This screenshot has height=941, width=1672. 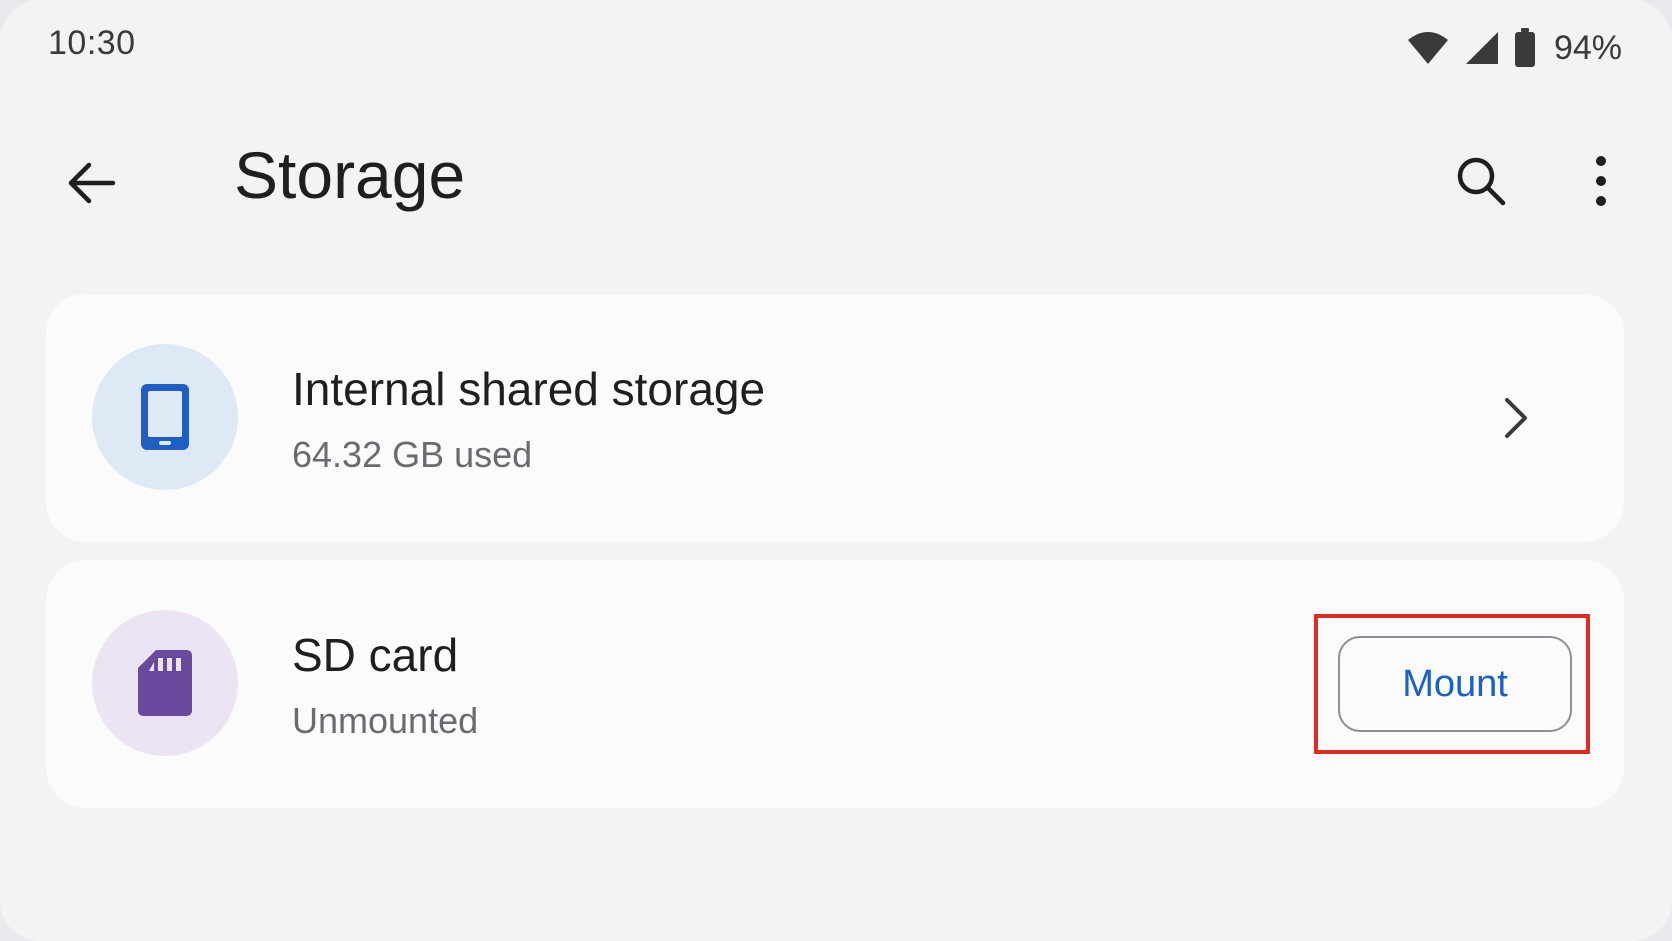 I want to click on internal-storage-avatar, so click(x=165, y=417).